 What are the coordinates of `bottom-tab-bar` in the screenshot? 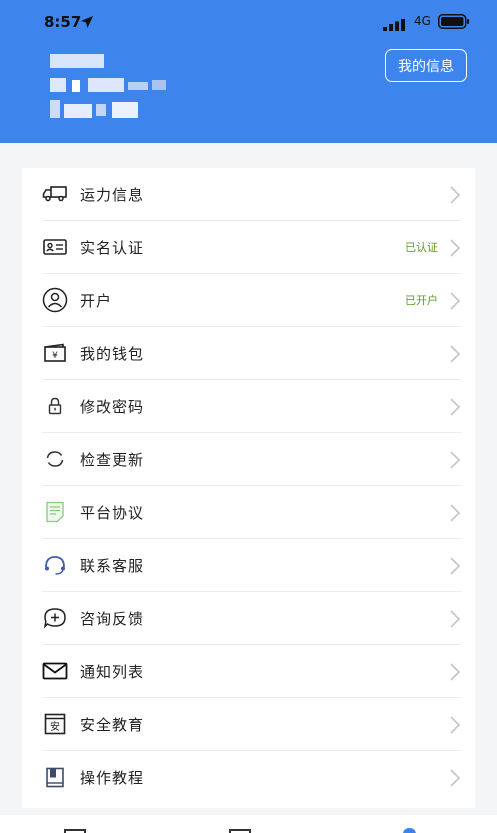 It's located at (248, 824).